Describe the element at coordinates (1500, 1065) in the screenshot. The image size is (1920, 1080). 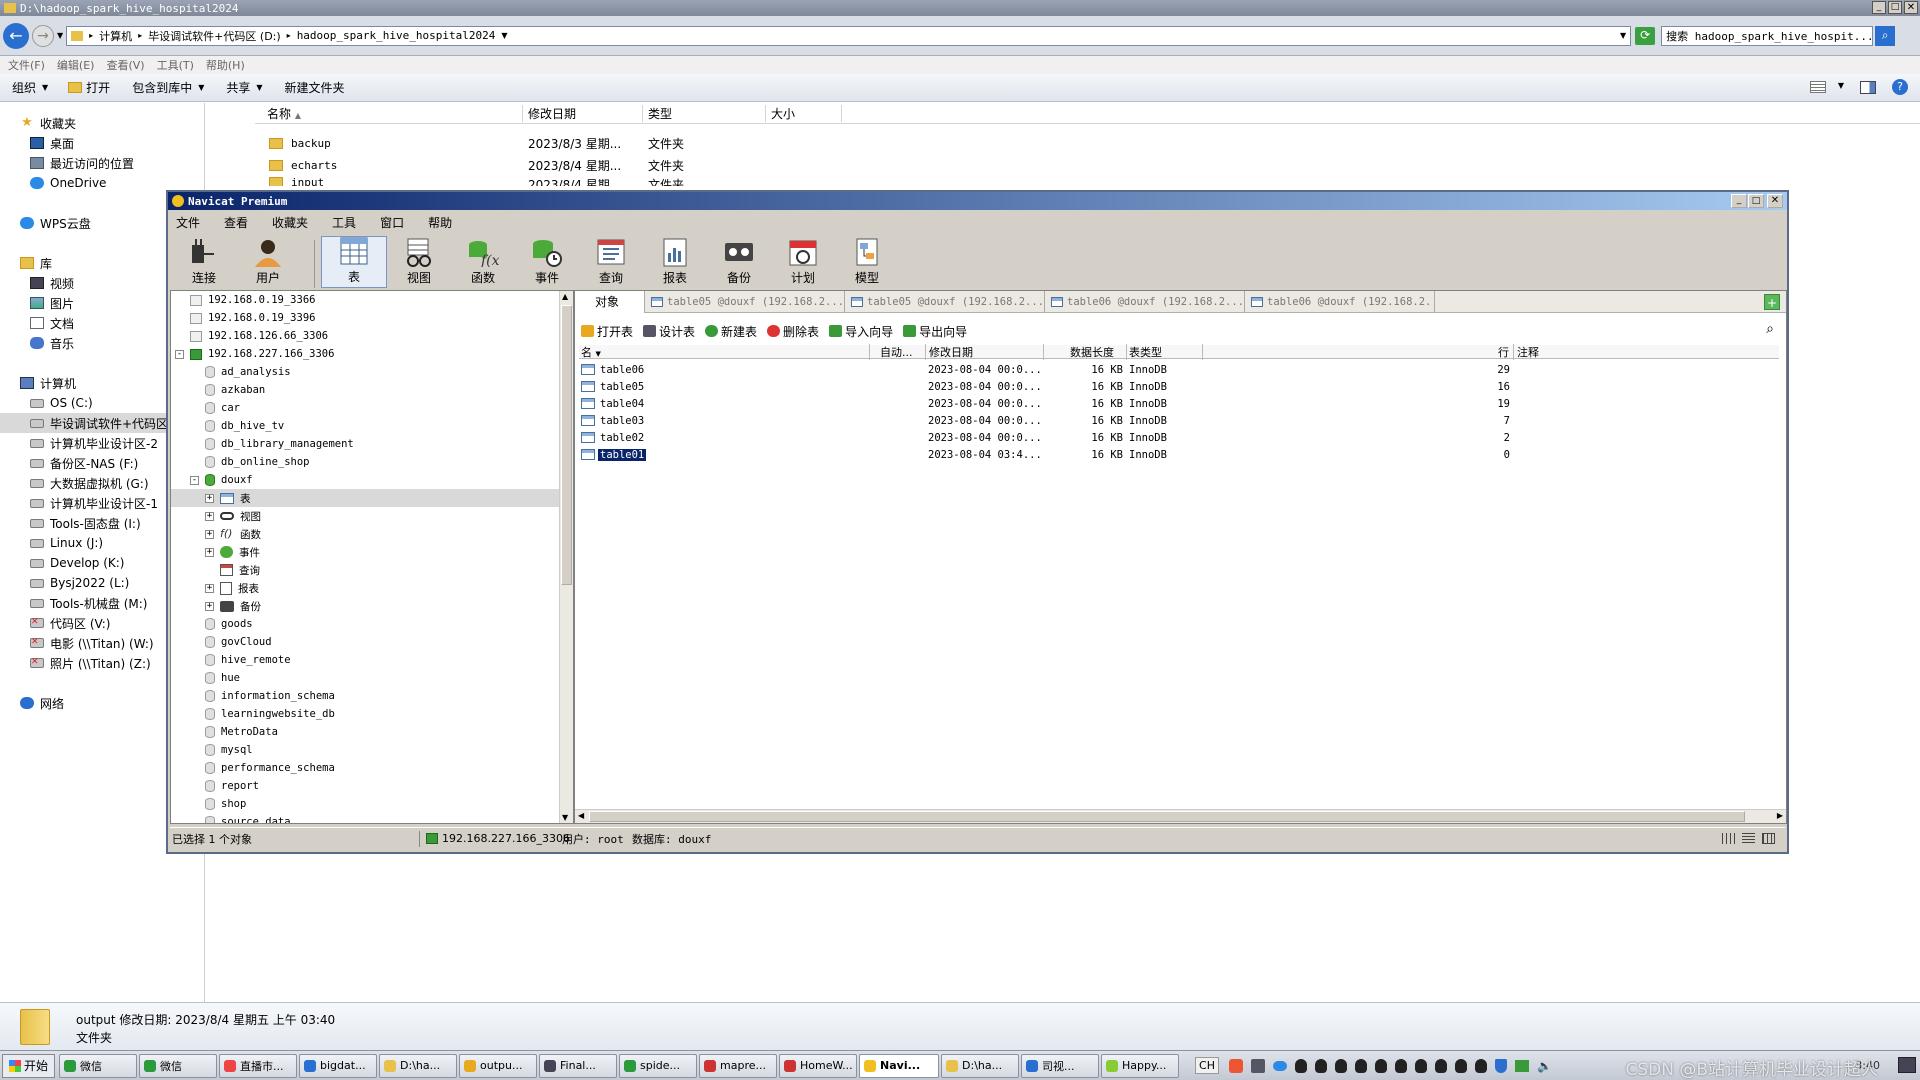
I see `tray-shield-icon` at that location.